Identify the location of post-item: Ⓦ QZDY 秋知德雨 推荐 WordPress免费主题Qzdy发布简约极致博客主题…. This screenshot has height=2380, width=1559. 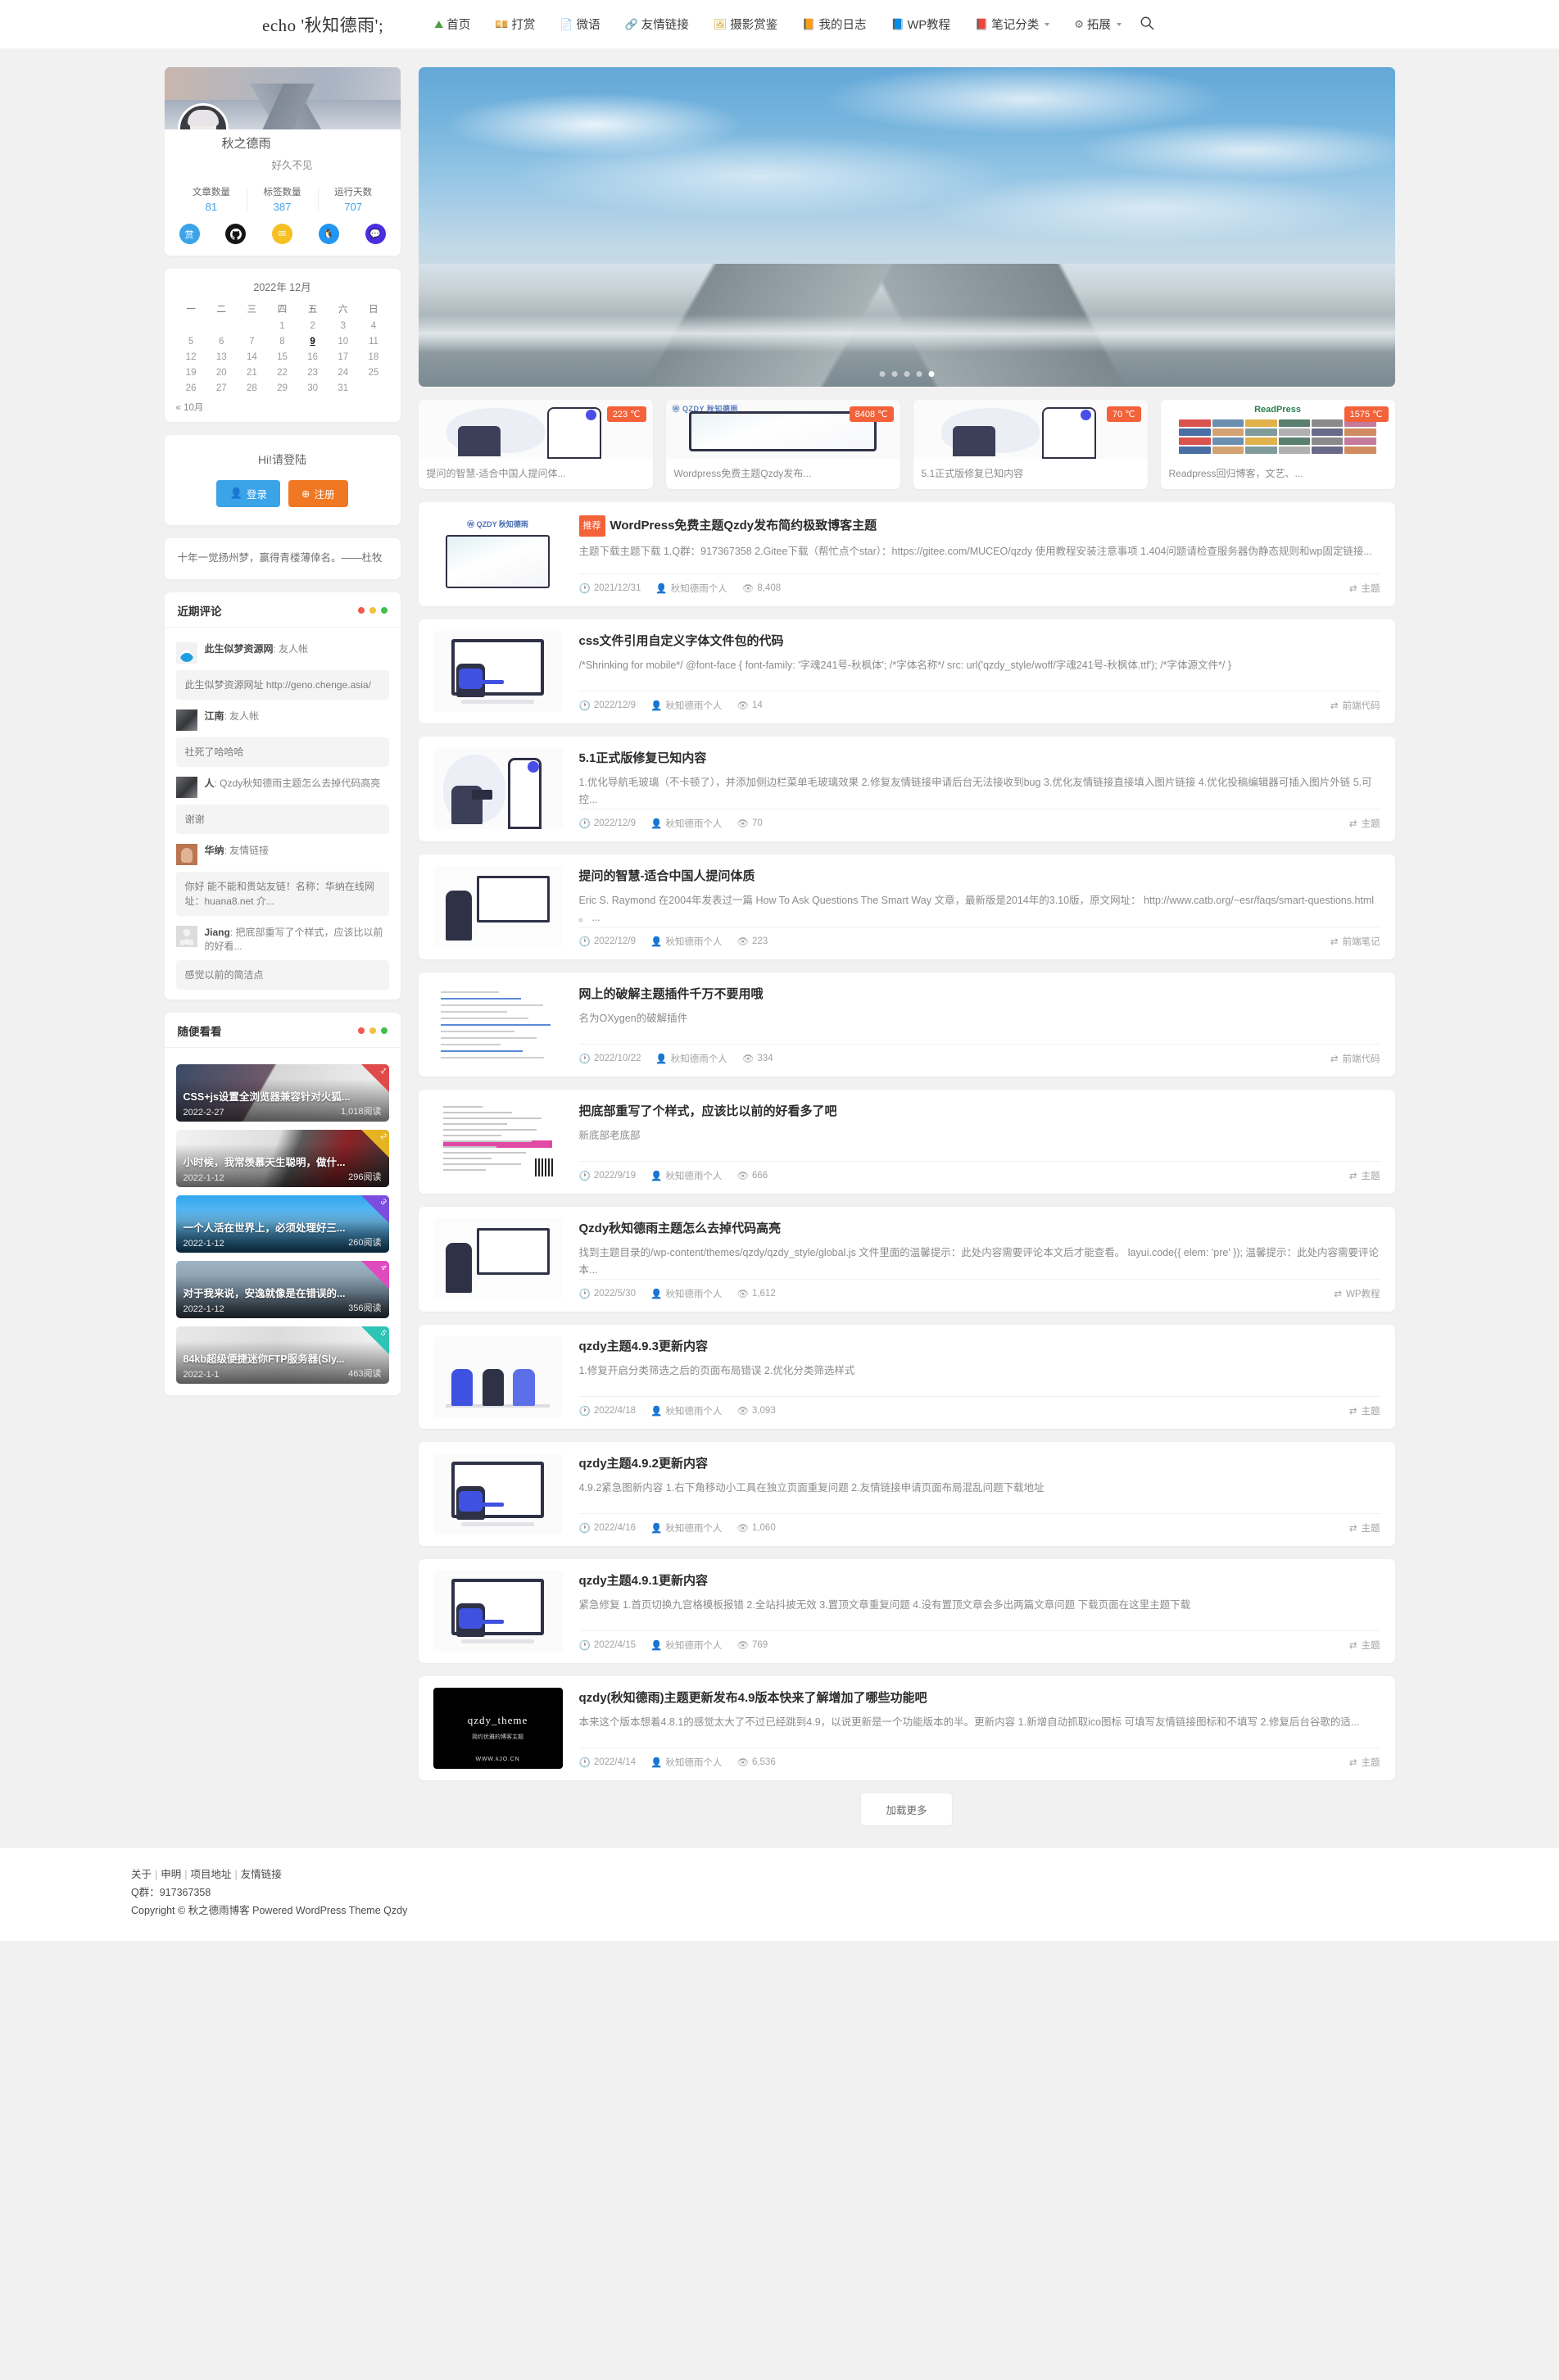
(906, 554).